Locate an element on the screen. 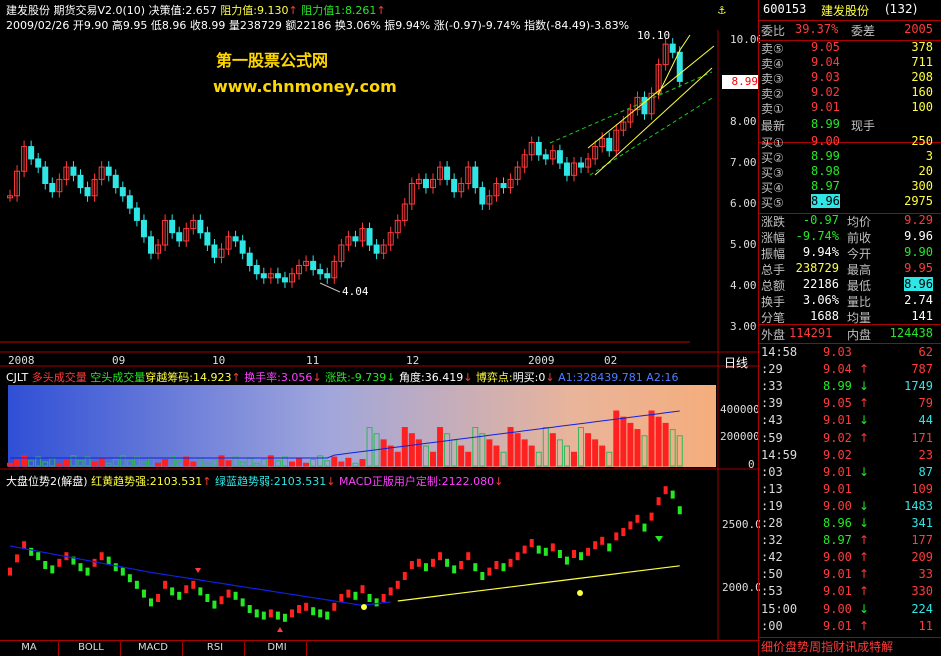 The height and width of the screenshot is (656, 941). sell-price: 9.05 is located at coordinates (825, 47).